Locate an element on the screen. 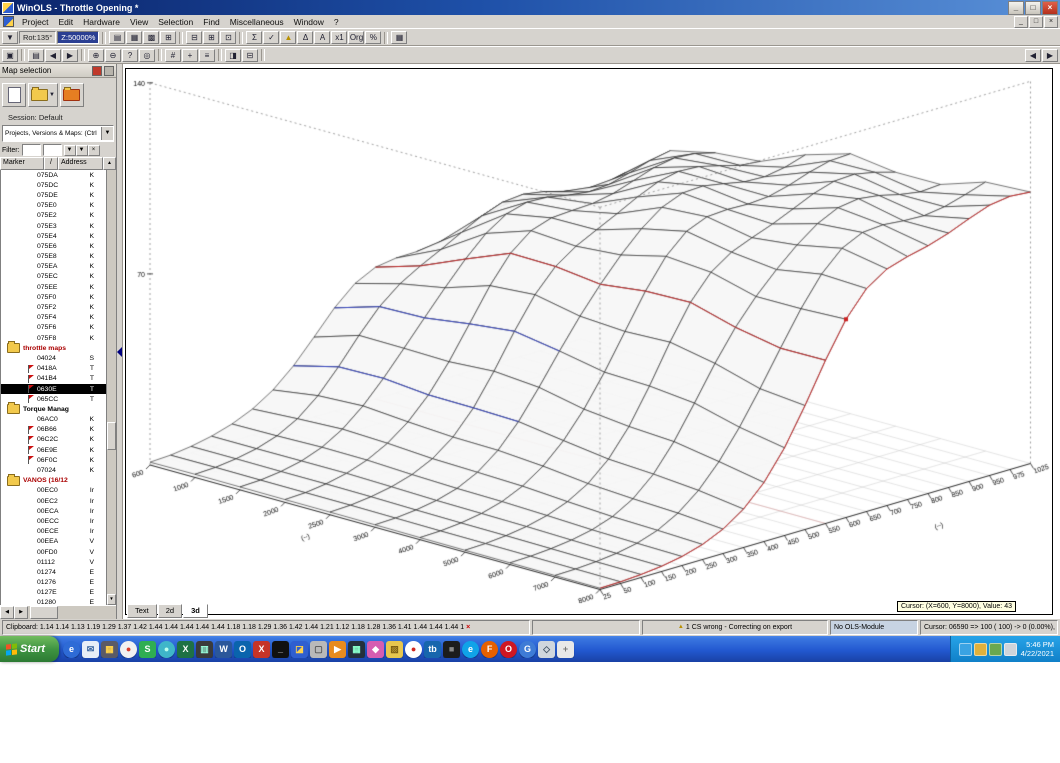 The image size is (1060, 763). map-row: 075E4 K is located at coordinates (54, 236).